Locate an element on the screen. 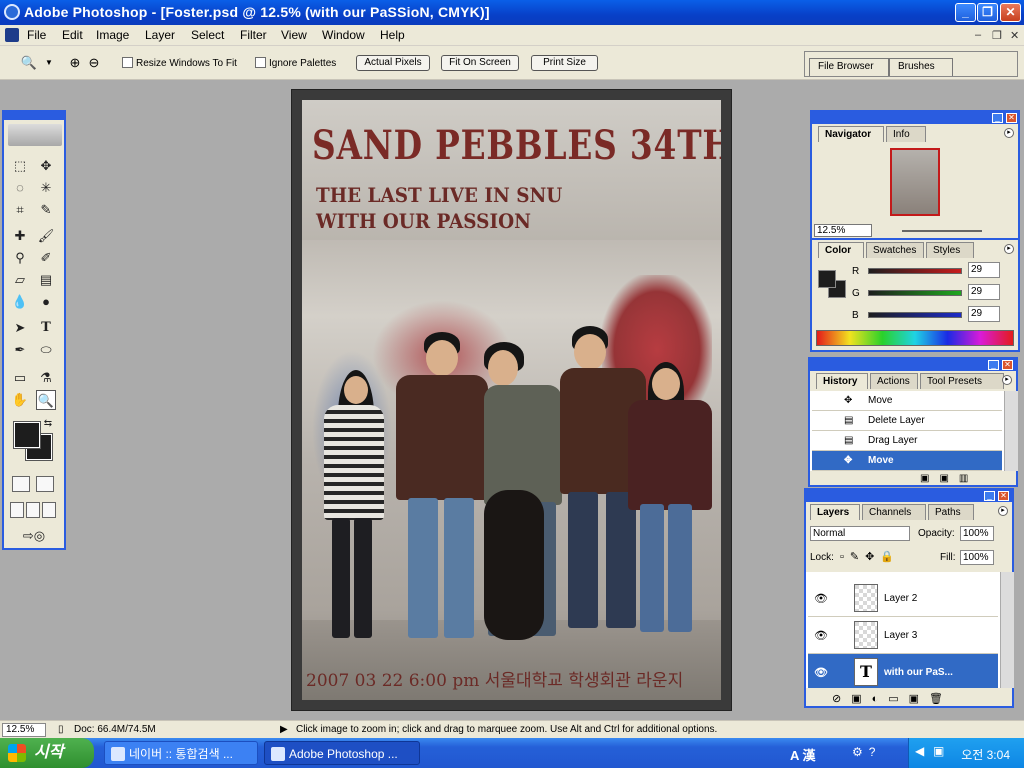 The width and height of the screenshot is (1024, 768). standard-mode-button is located at coordinates (21, 484).